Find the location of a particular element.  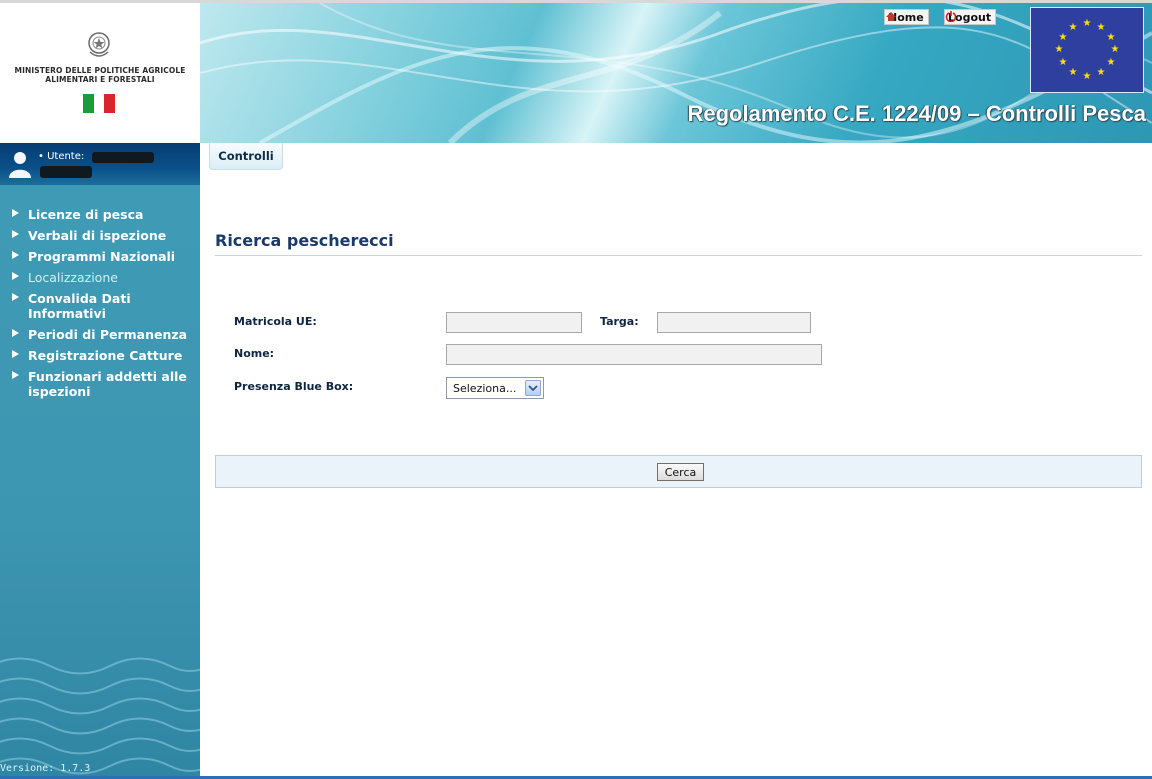

search-button: Cerca is located at coordinates (680, 472).